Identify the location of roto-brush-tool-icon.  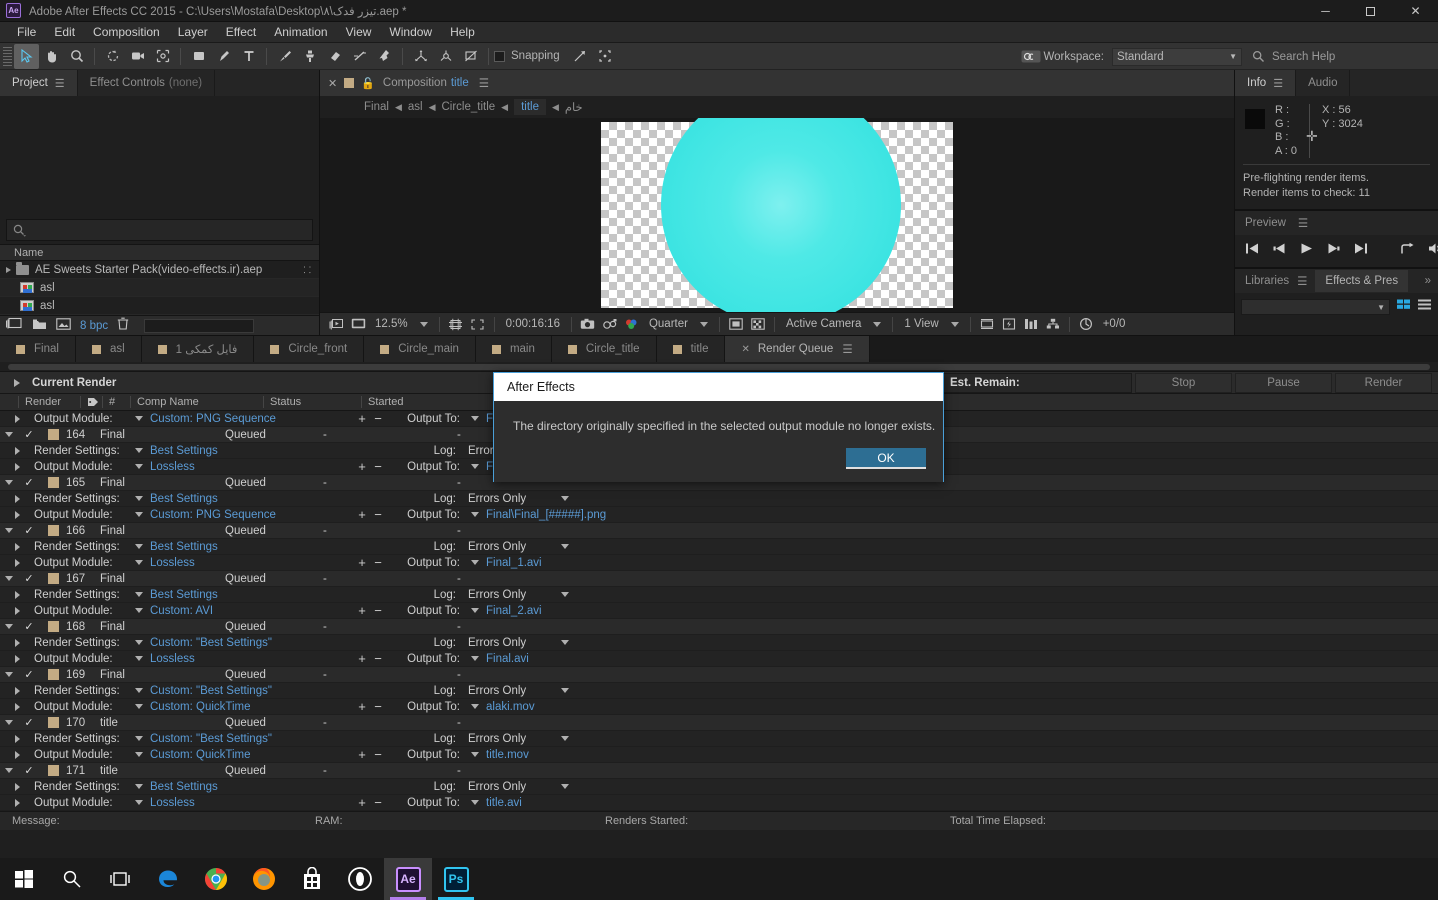
(359, 56).